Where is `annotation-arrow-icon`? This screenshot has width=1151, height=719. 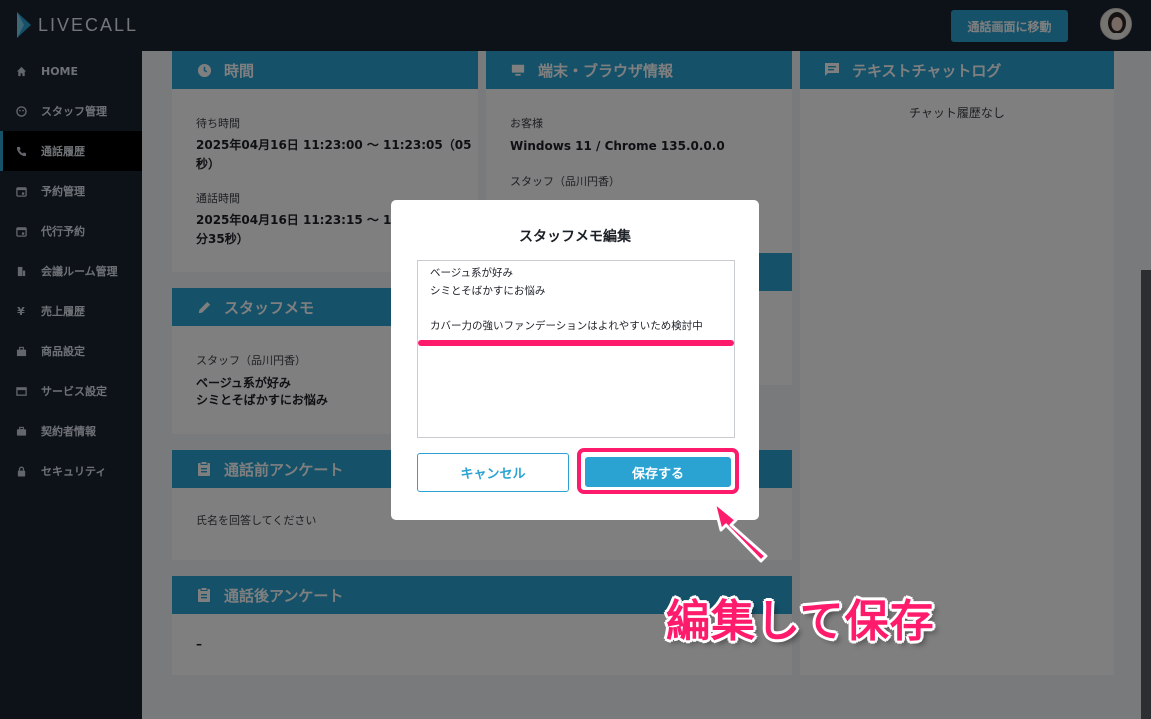 annotation-arrow-icon is located at coordinates (740, 531).